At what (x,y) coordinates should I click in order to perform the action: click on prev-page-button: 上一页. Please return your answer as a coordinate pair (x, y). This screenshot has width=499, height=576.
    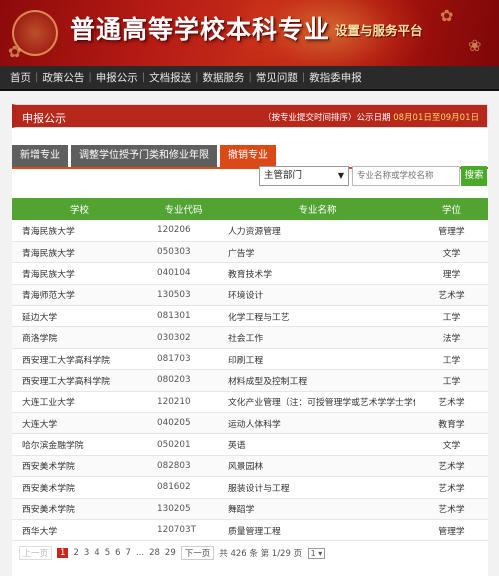
    Looking at the image, I should click on (35, 553).